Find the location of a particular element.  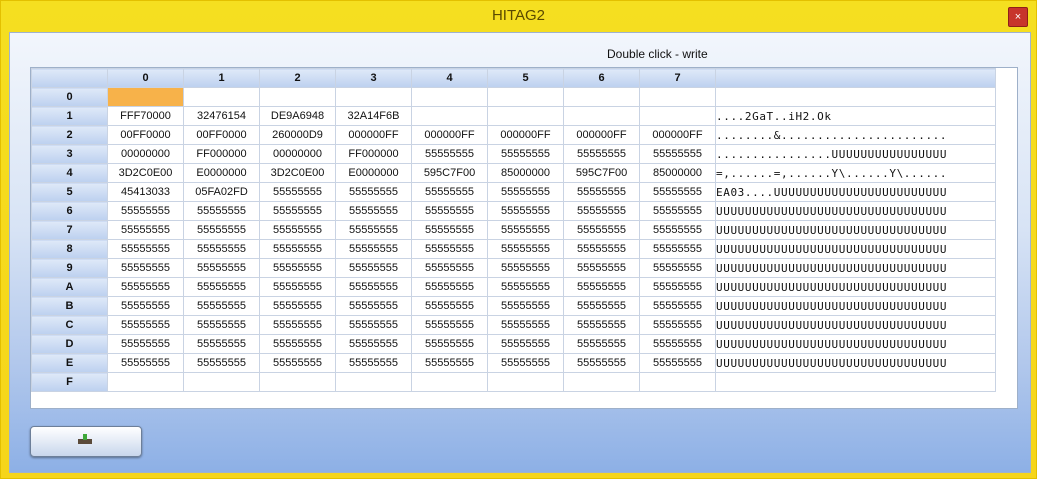

title-bar: HITAG2 × is located at coordinates (518, 16).